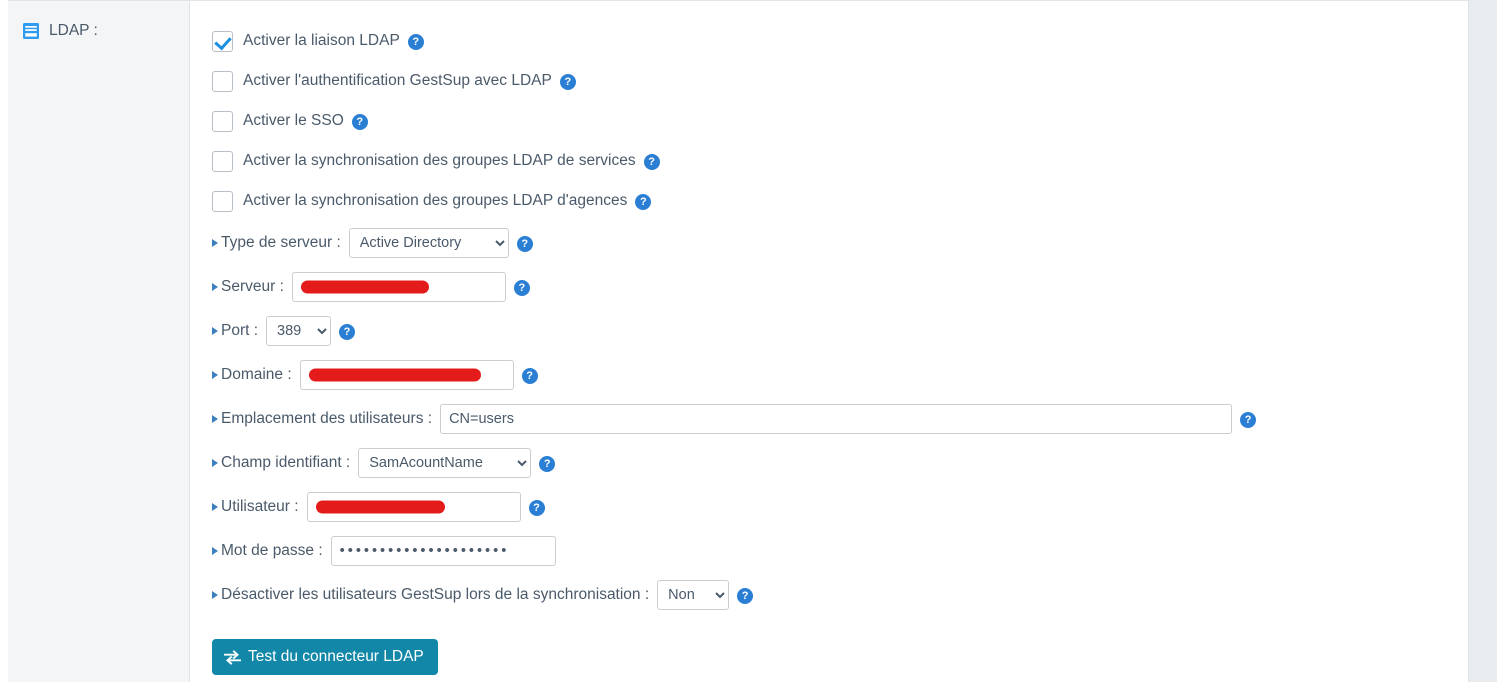  What do you see at coordinates (415, 42) in the screenshot?
I see `help-icon-enable-ldap-link: ?` at bounding box center [415, 42].